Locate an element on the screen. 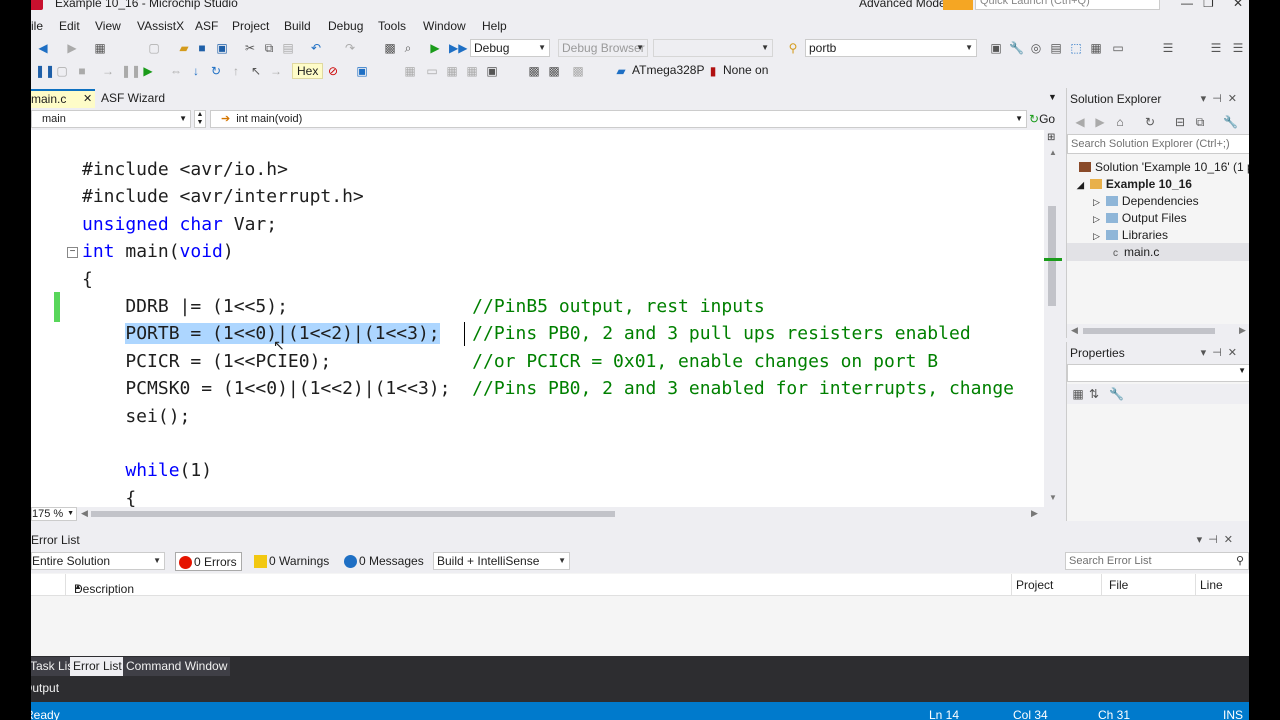 This screenshot has height=720, width=1280. scroll-down-icon: ▼ is located at coordinates (1053, 497).